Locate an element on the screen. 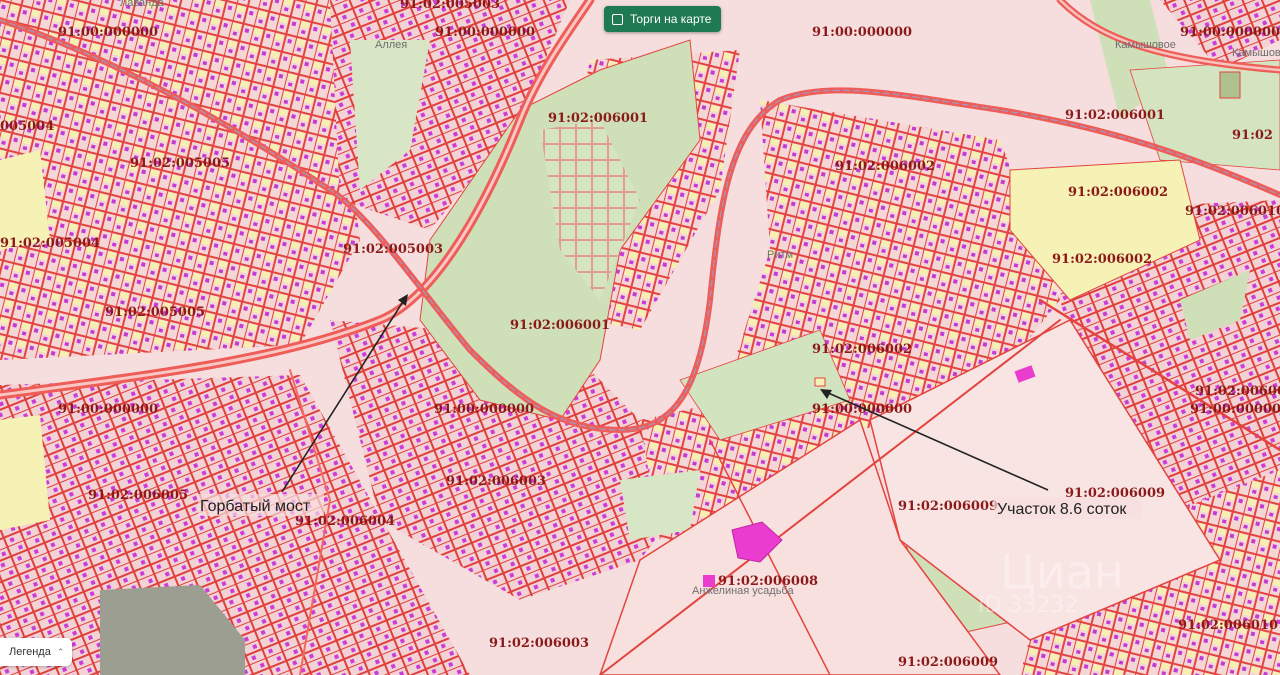  cadastral-number: 91:02:005004 is located at coordinates (50, 243).